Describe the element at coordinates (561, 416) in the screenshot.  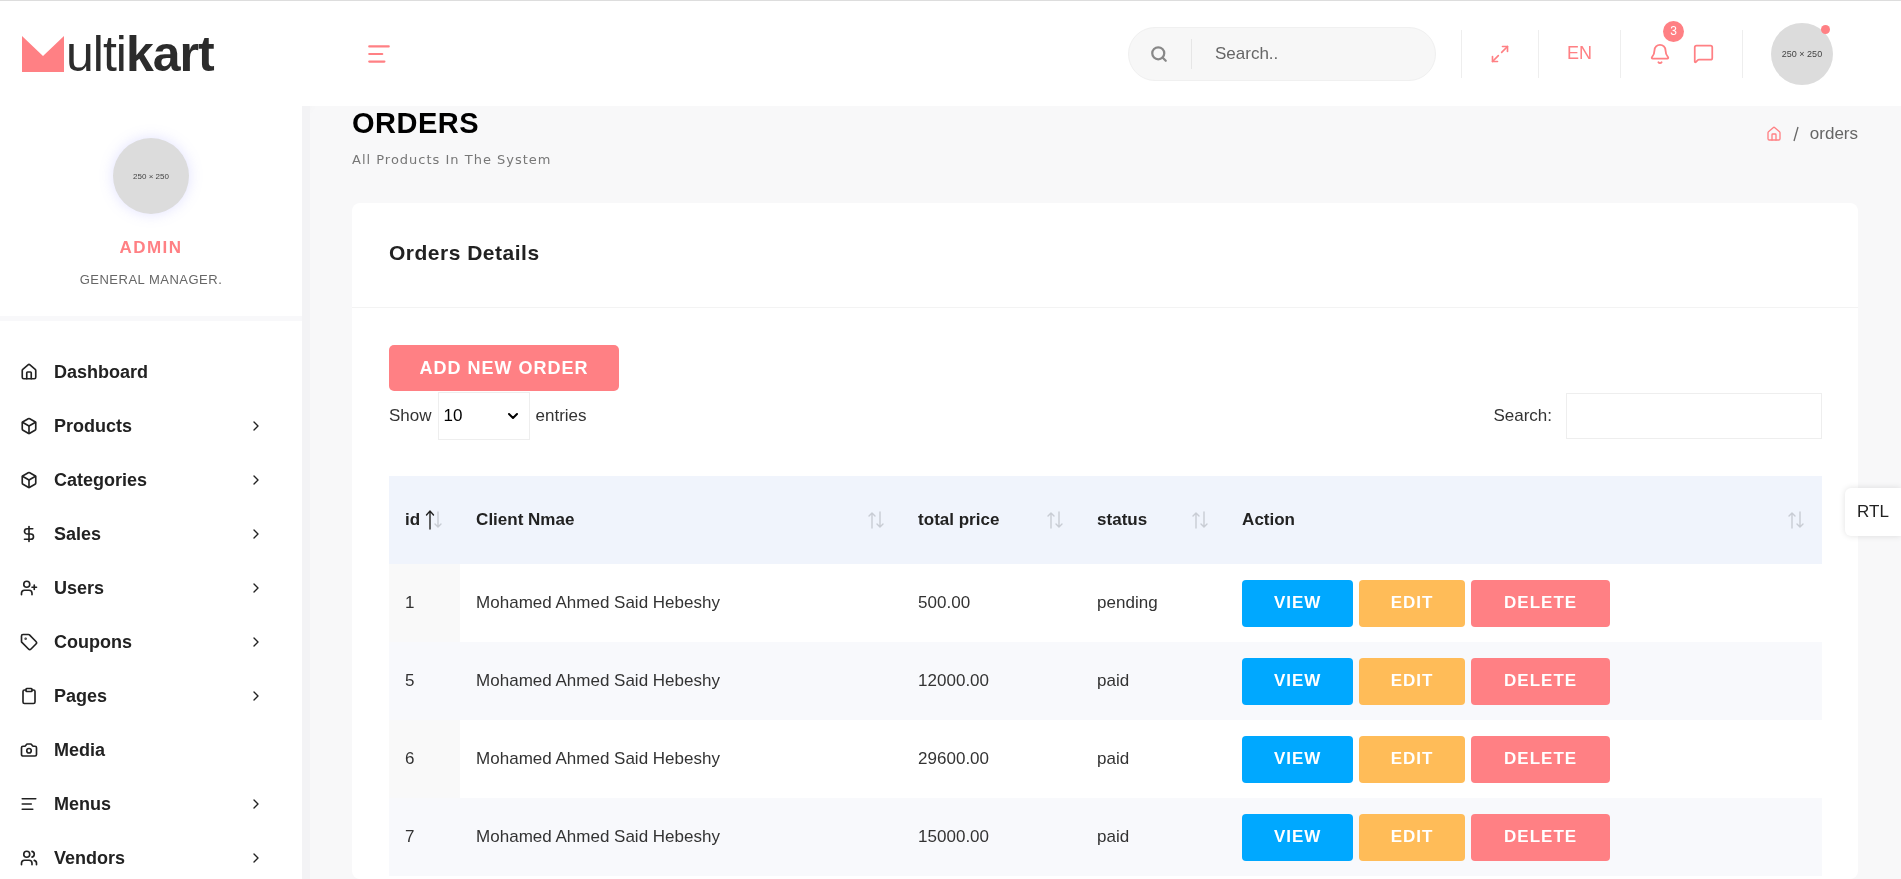
I see `entries-label: entries` at that location.